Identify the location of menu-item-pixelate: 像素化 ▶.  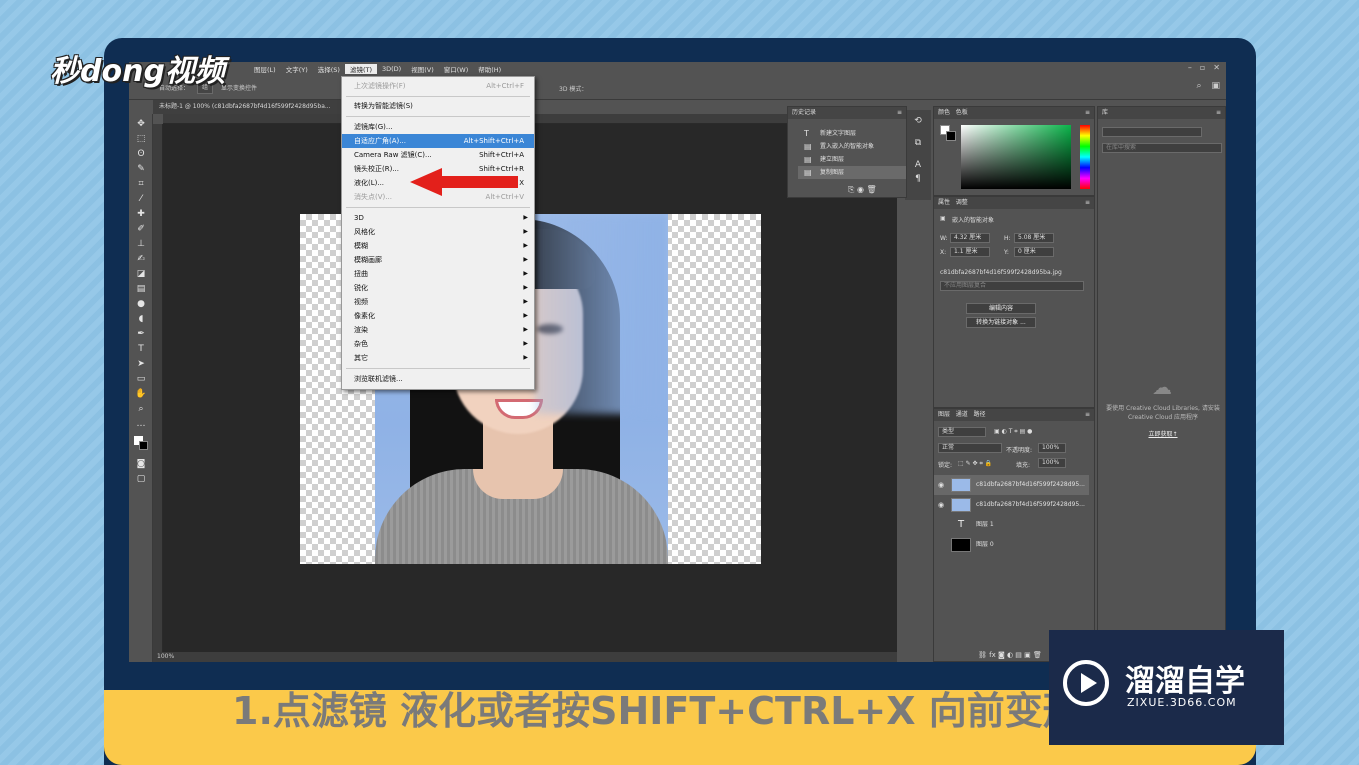
(438, 316).